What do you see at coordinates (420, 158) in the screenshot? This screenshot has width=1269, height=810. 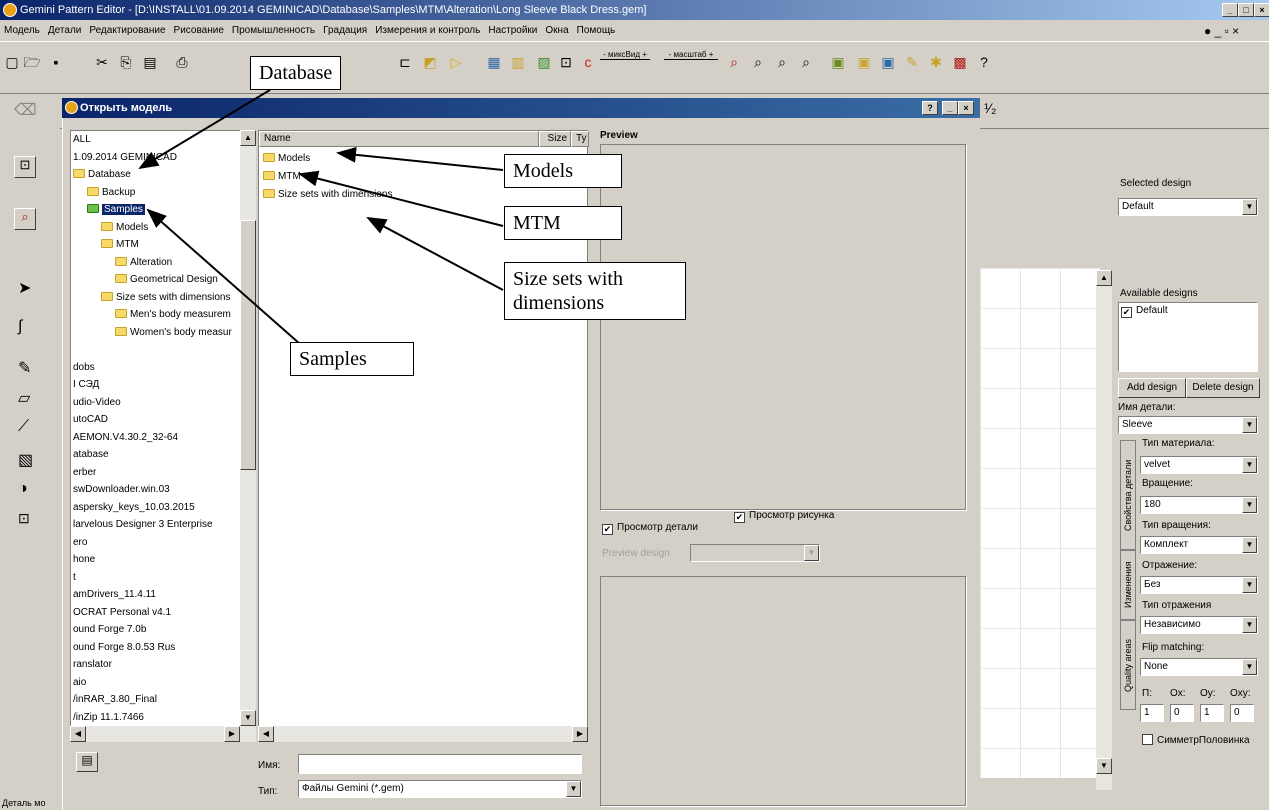 I see `arrow-models` at bounding box center [420, 158].